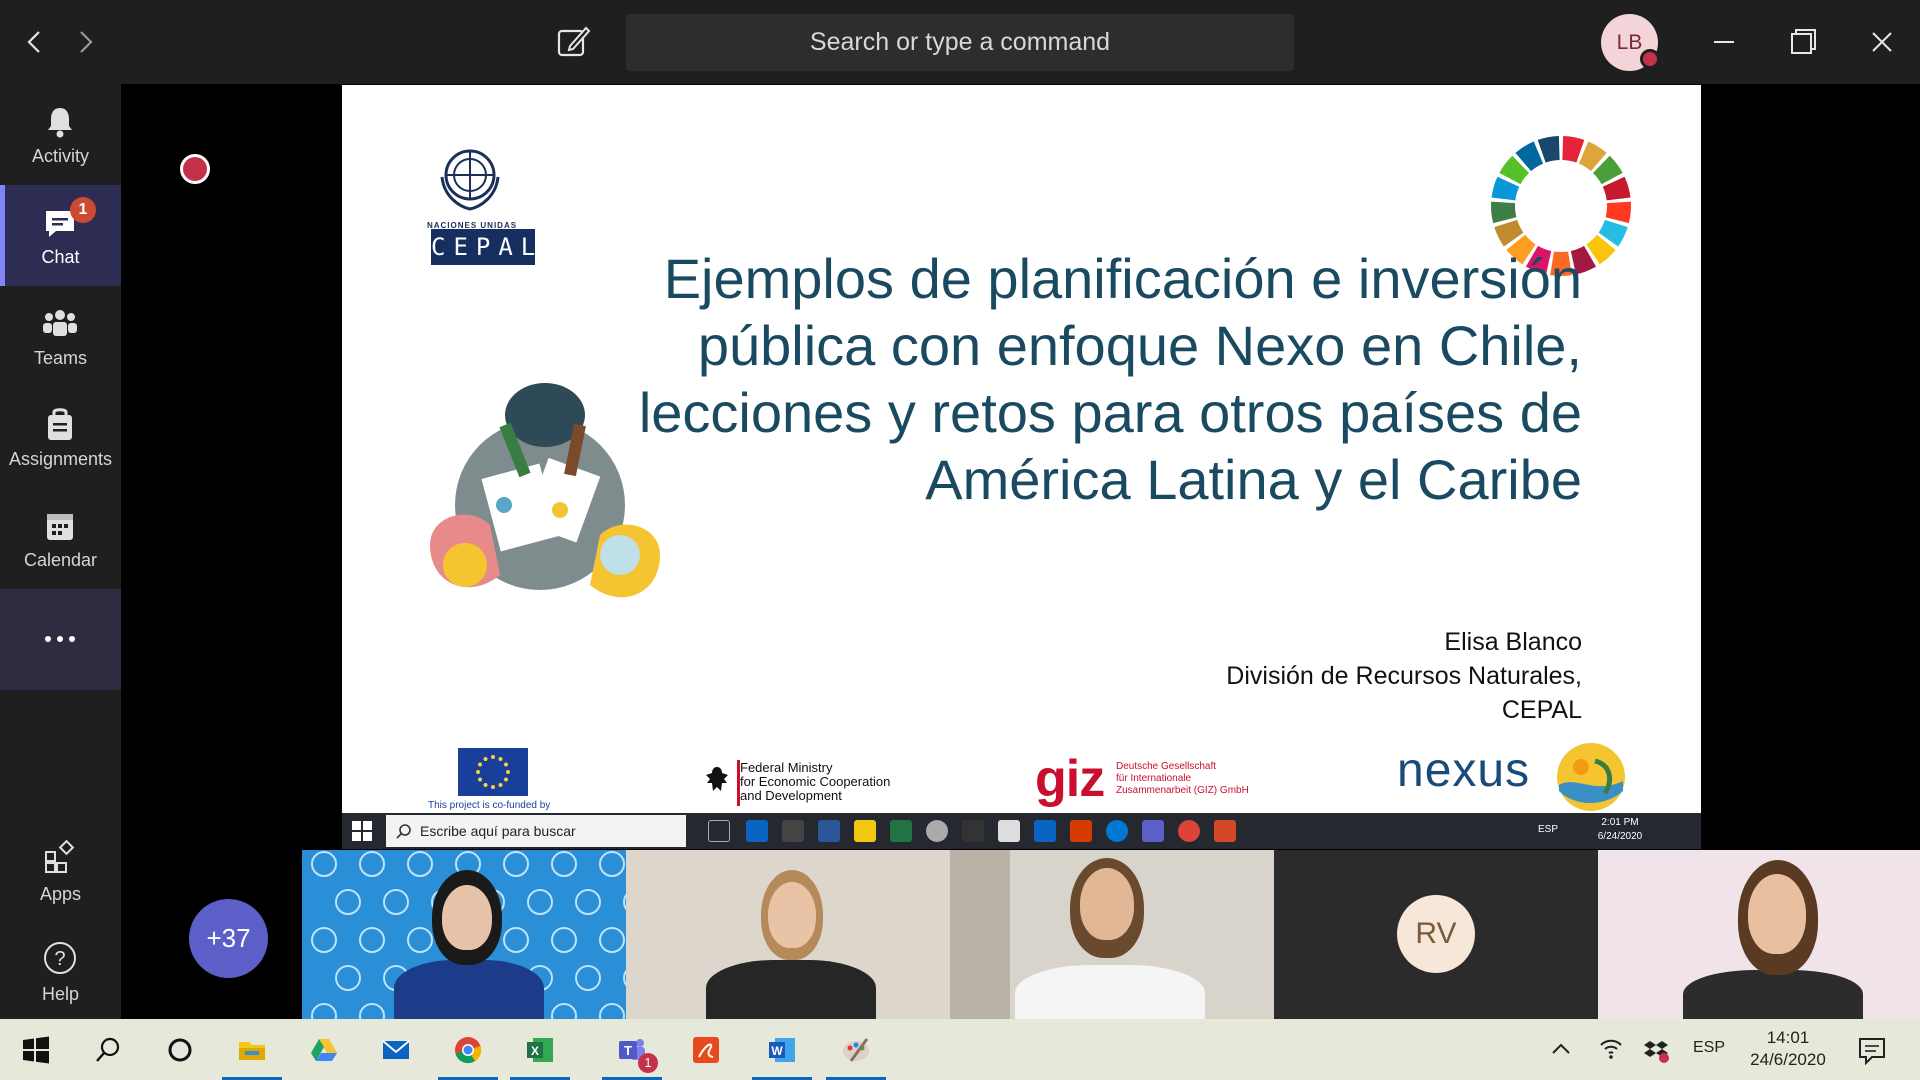  What do you see at coordinates (1541, 710) in the screenshot?
I see `author-org: CEPAL` at bounding box center [1541, 710].